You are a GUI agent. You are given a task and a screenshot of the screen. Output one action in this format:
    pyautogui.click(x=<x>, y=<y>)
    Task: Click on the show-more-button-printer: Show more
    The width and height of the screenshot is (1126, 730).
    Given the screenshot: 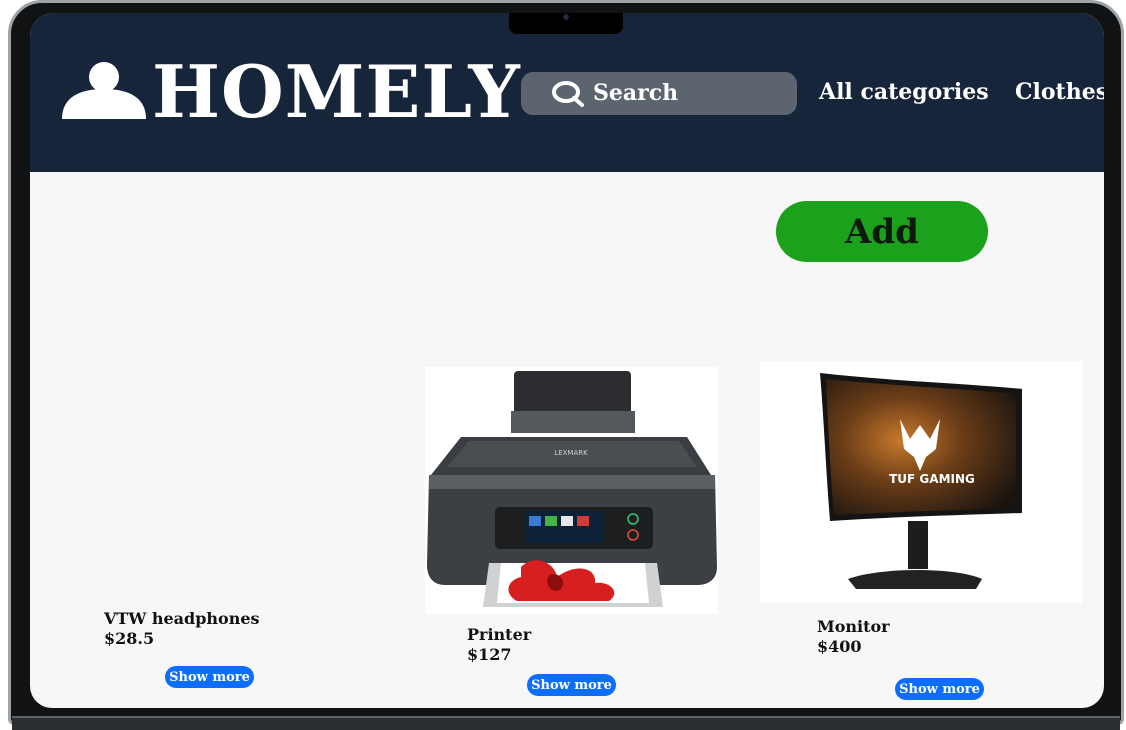 What is the action you would take?
    pyautogui.click(x=571, y=685)
    